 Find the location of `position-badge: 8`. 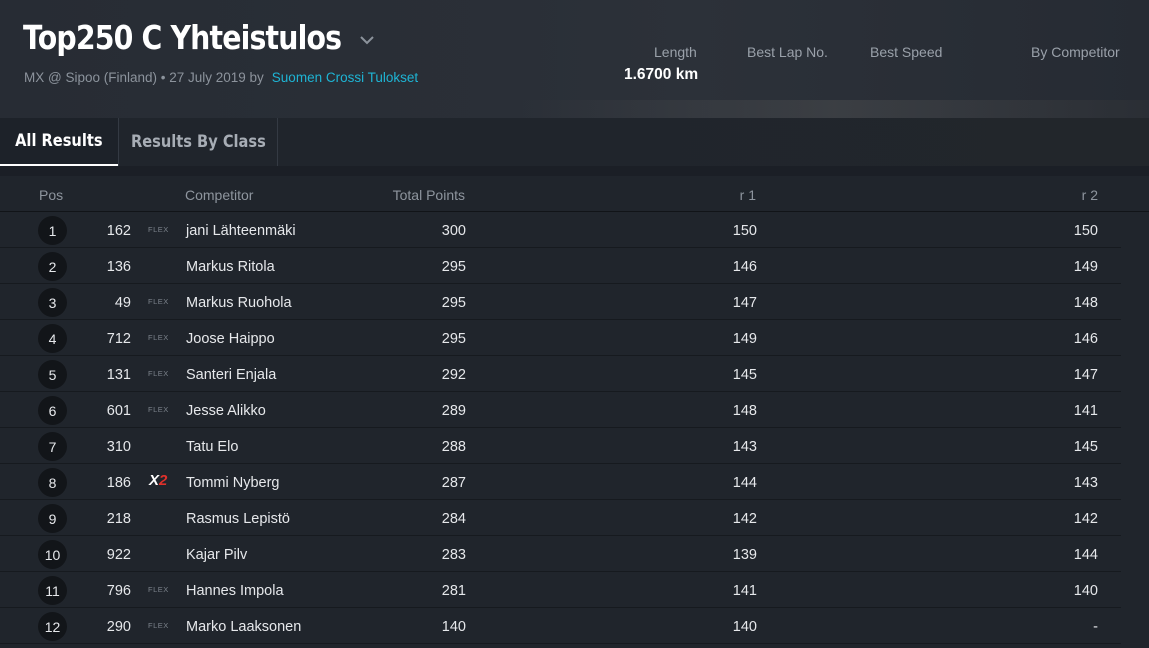

position-badge: 8 is located at coordinates (52, 482).